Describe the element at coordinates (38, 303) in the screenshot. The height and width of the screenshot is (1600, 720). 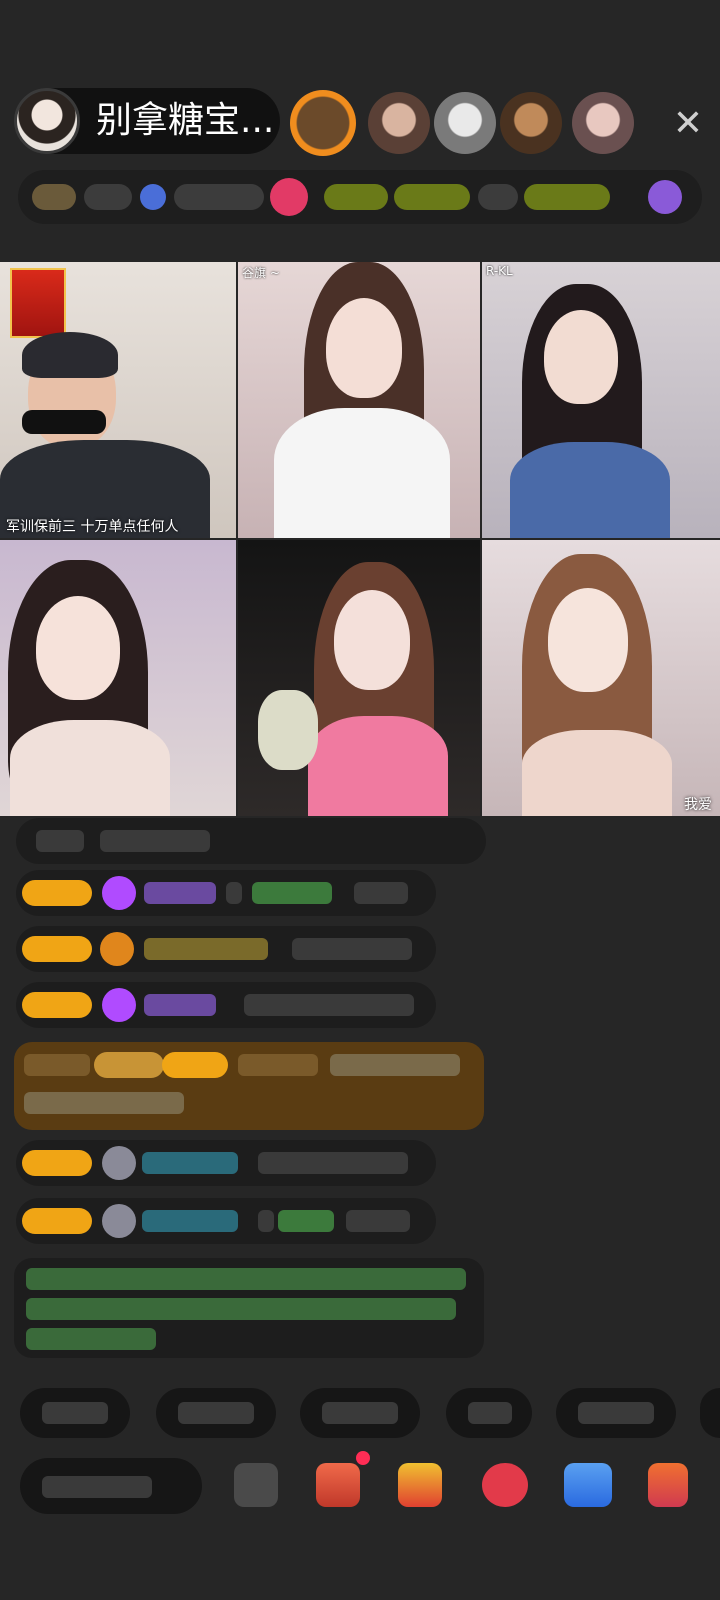
I see `poster-image` at that location.